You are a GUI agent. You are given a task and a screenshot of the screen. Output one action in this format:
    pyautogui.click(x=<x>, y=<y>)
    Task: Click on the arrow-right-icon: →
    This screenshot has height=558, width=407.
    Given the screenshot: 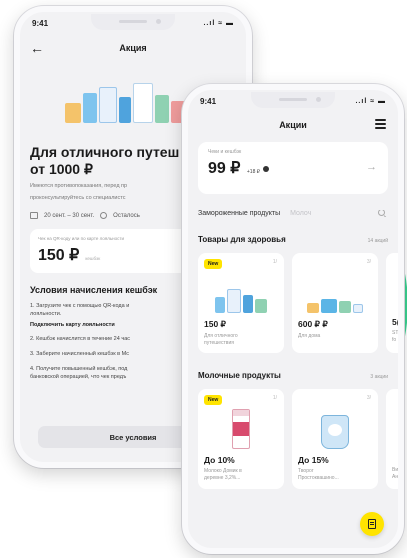 What is the action you would take?
    pyautogui.click(x=371, y=167)
    